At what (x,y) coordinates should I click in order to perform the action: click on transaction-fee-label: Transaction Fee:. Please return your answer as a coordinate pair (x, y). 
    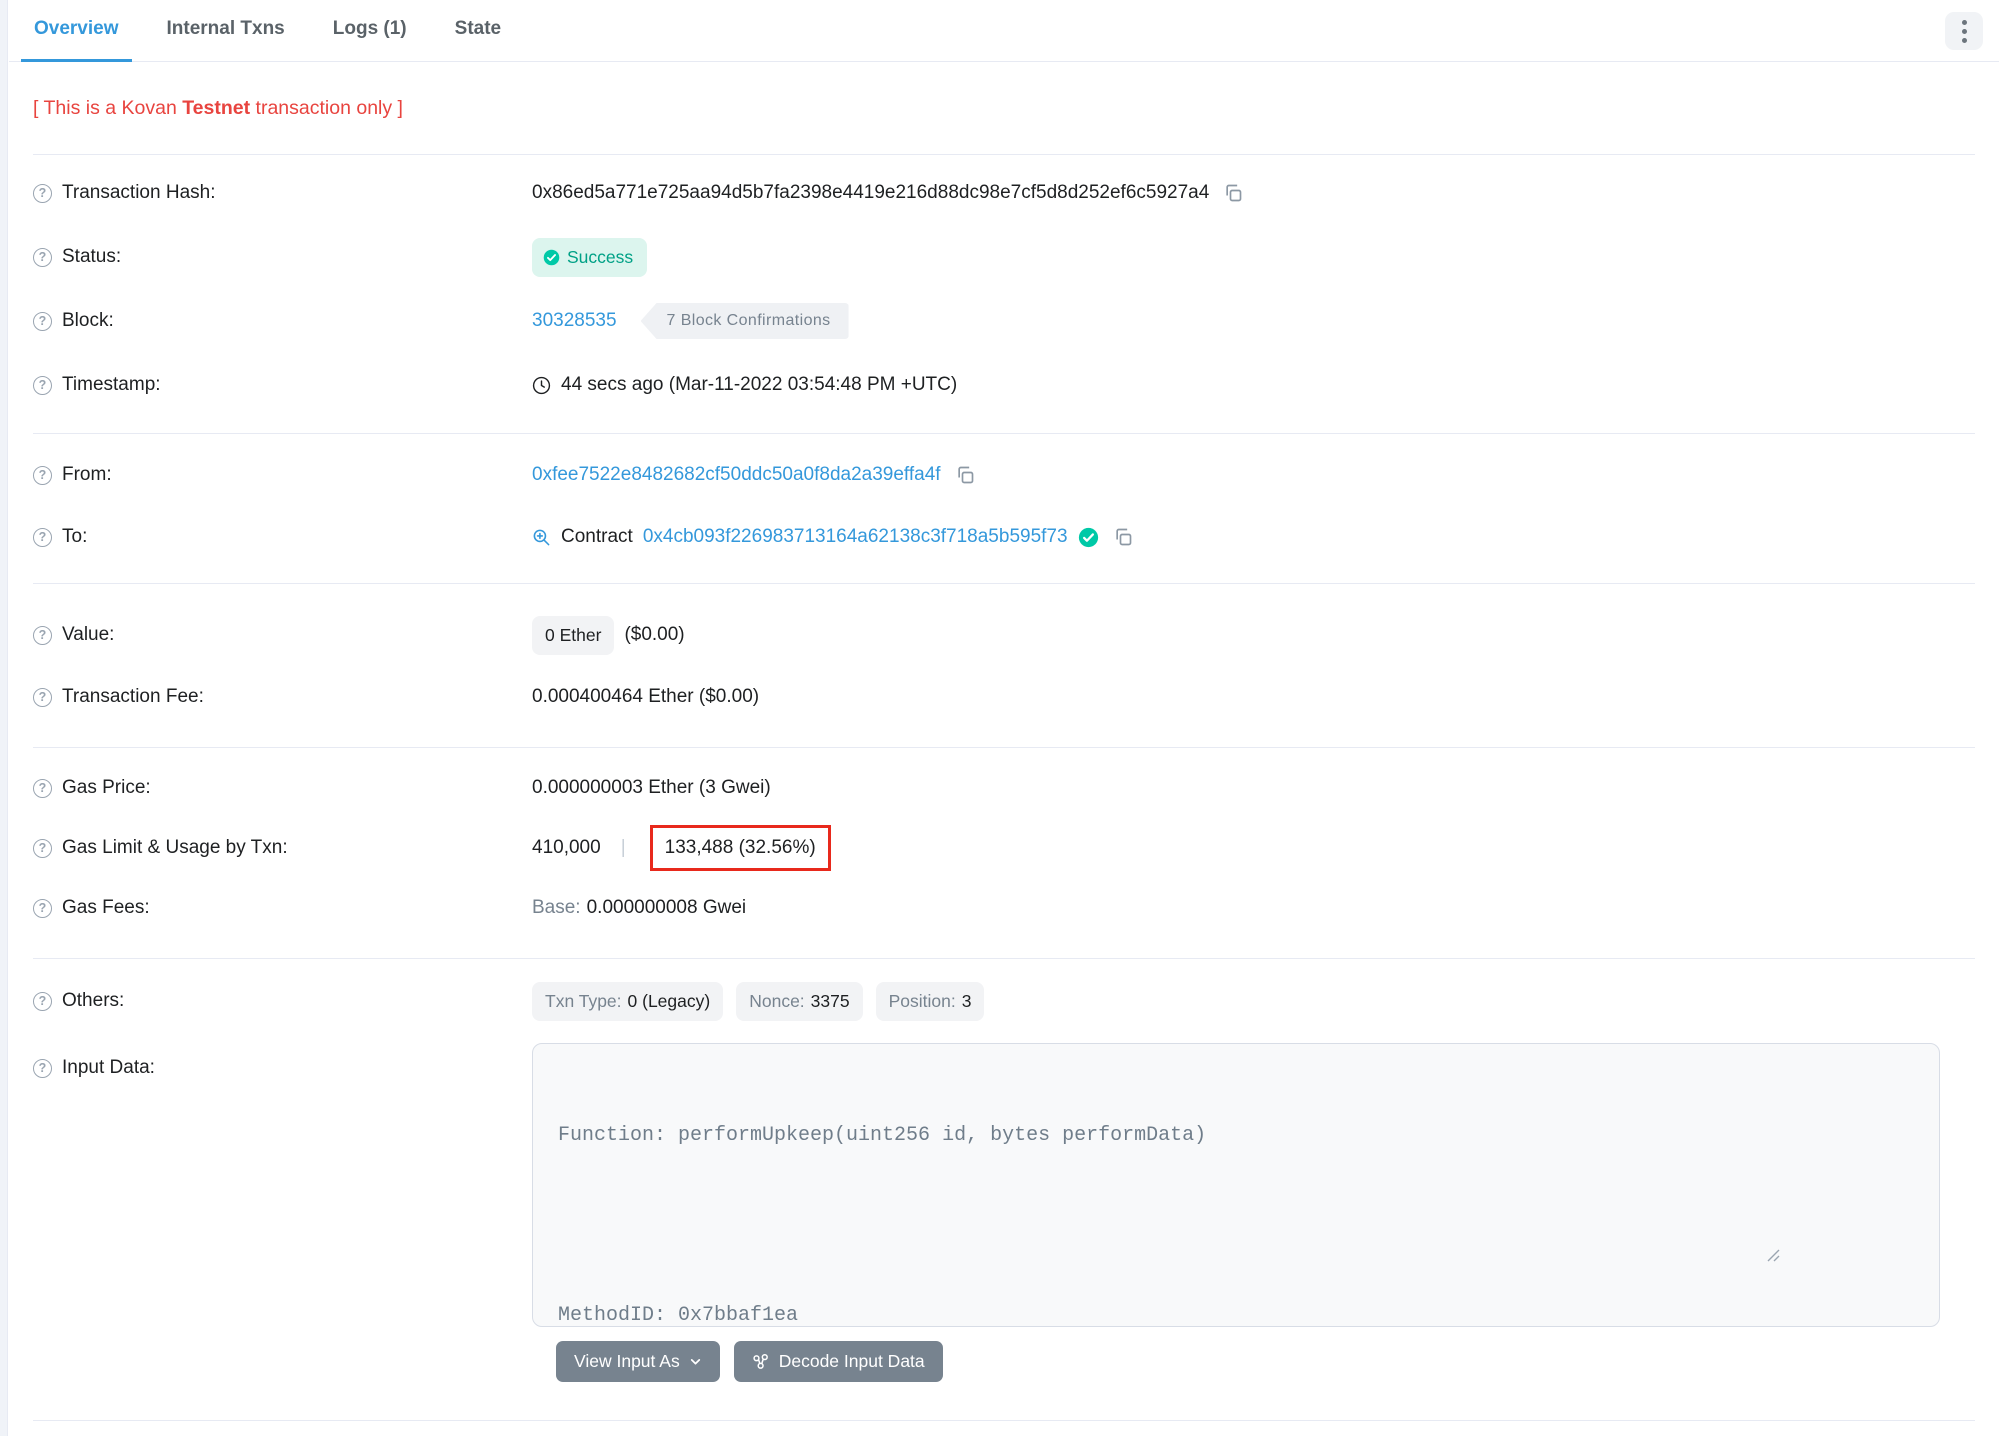
    Looking at the image, I should click on (133, 696).